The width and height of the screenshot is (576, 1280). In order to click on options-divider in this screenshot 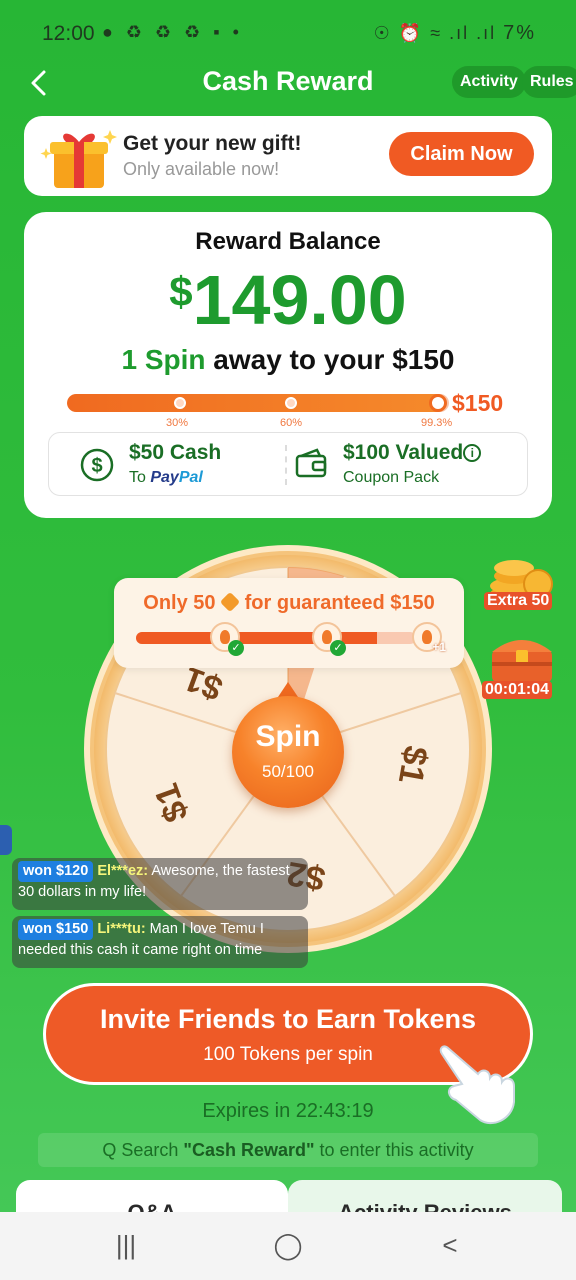, I will do `click(286, 465)`.